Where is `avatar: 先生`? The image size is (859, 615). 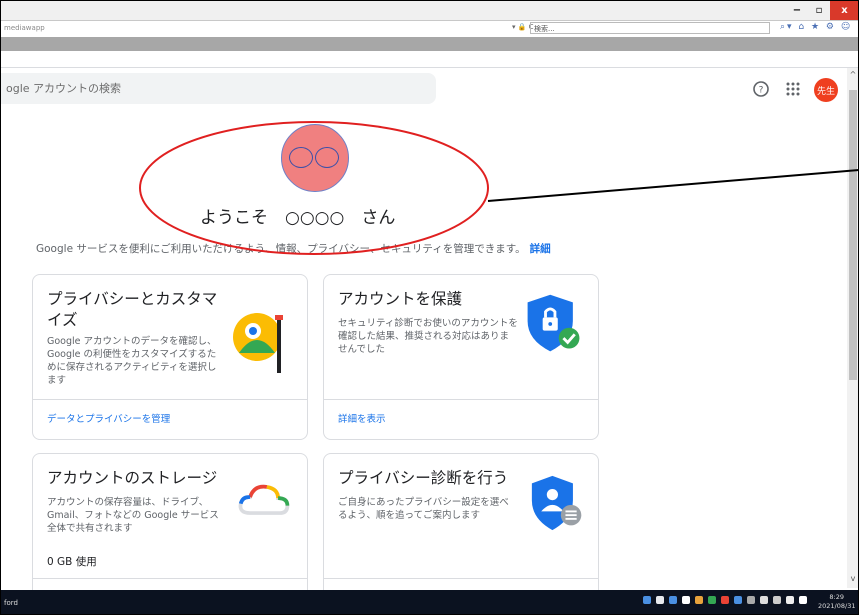
avatar: 先生 is located at coordinates (826, 90).